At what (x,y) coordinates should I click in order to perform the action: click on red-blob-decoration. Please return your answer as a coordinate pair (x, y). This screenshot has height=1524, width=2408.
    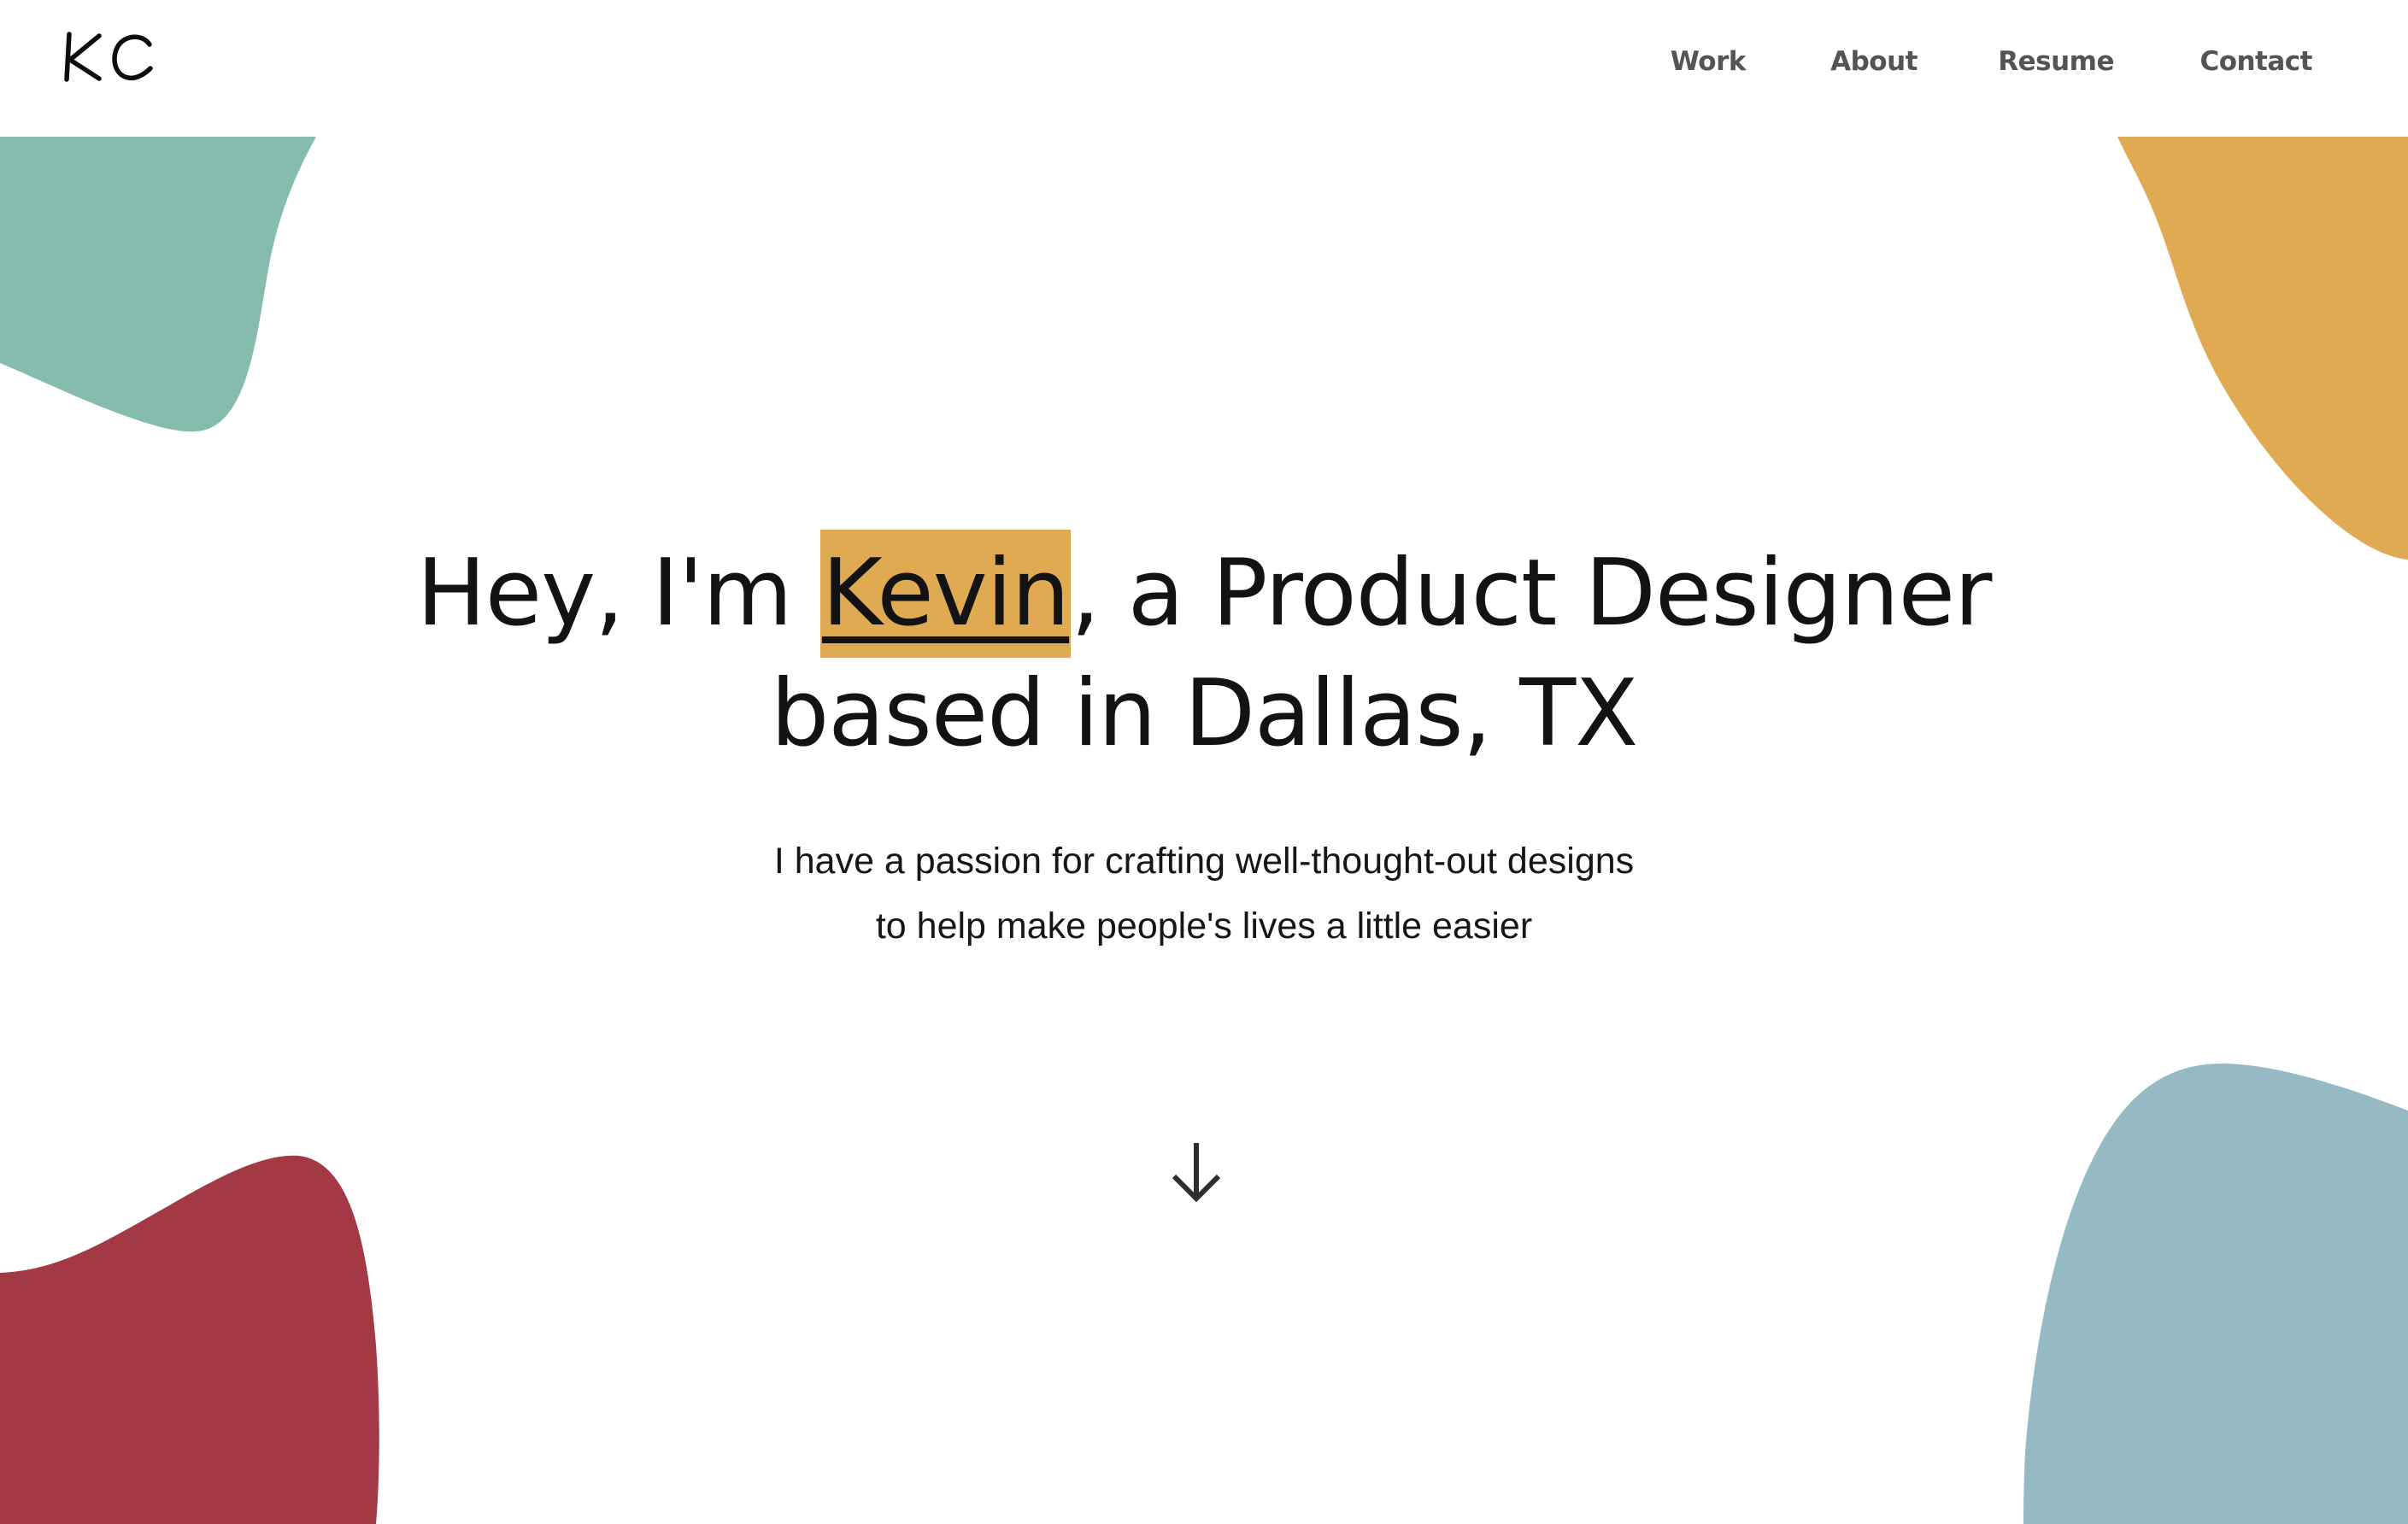
    Looking at the image, I should click on (189, 1339).